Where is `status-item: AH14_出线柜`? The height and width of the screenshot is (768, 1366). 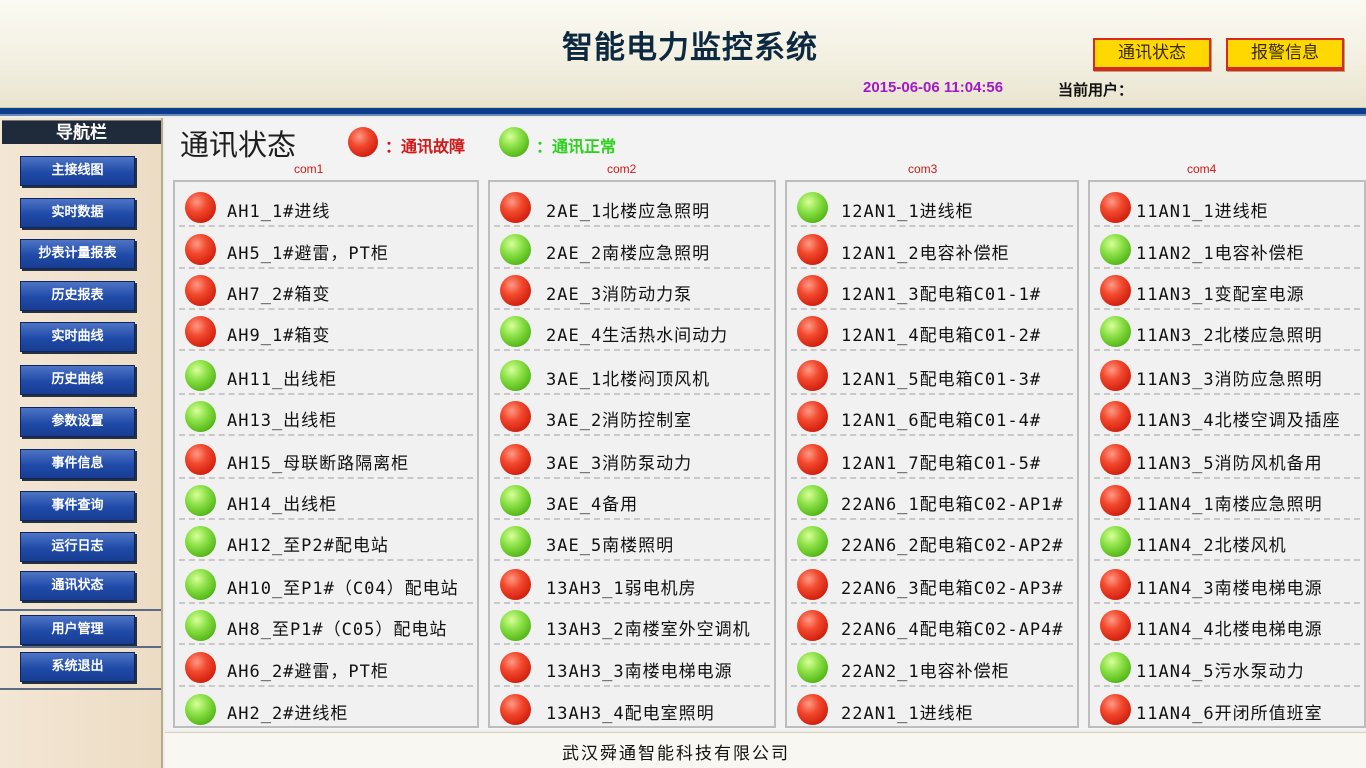
status-item: AH14_出线柜 is located at coordinates (326, 499).